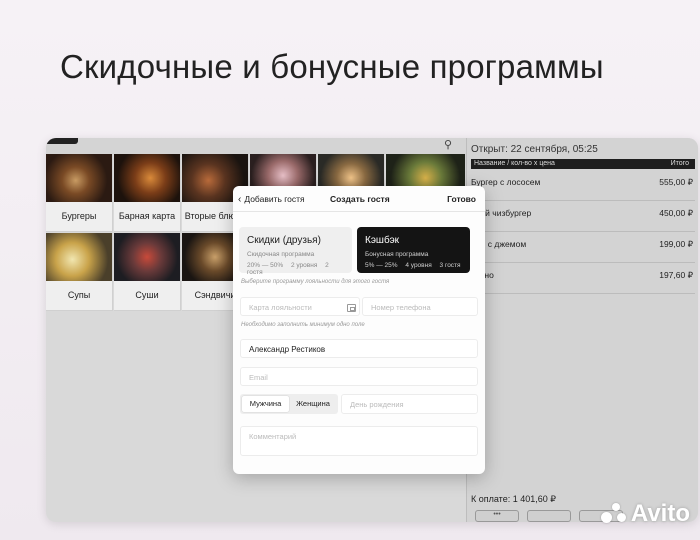 Image resolution: width=700 pixels, height=540 pixels. What do you see at coordinates (265, 404) in the screenshot?
I see `gender-male-option: Мужчина` at bounding box center [265, 404].